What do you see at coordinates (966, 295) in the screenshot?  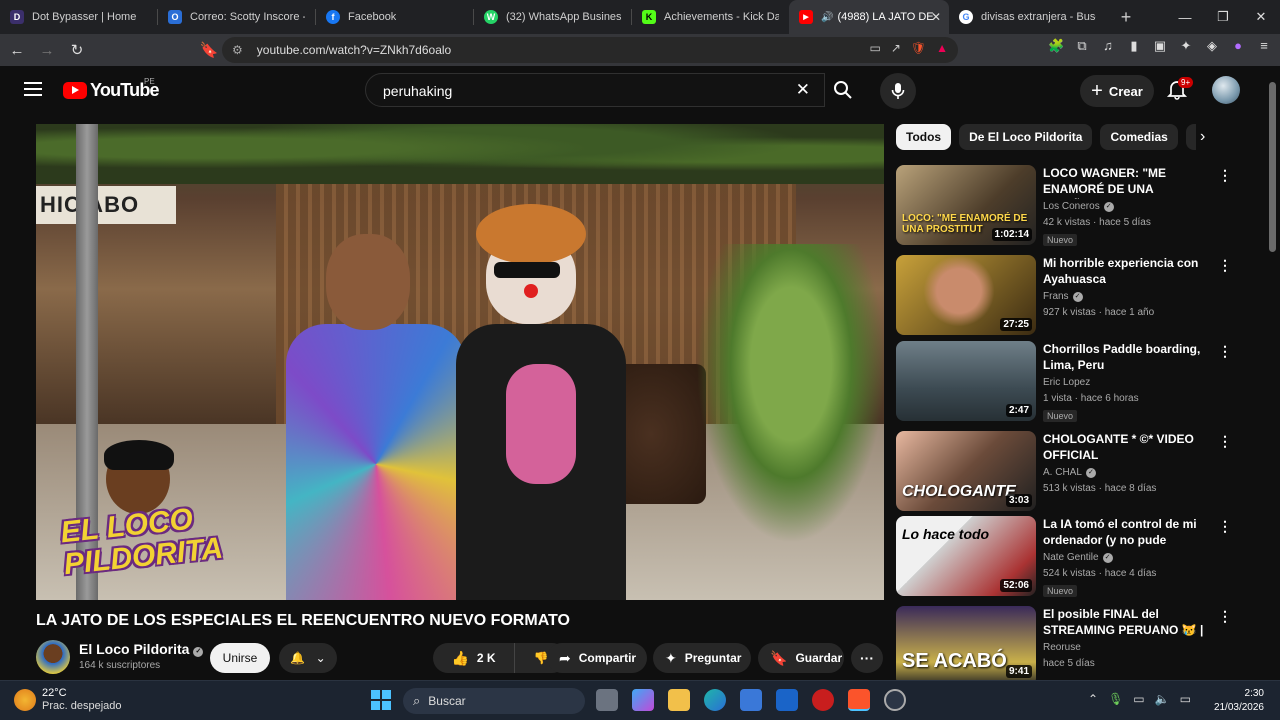 I see `video-thumbnail: 27:25` at bounding box center [966, 295].